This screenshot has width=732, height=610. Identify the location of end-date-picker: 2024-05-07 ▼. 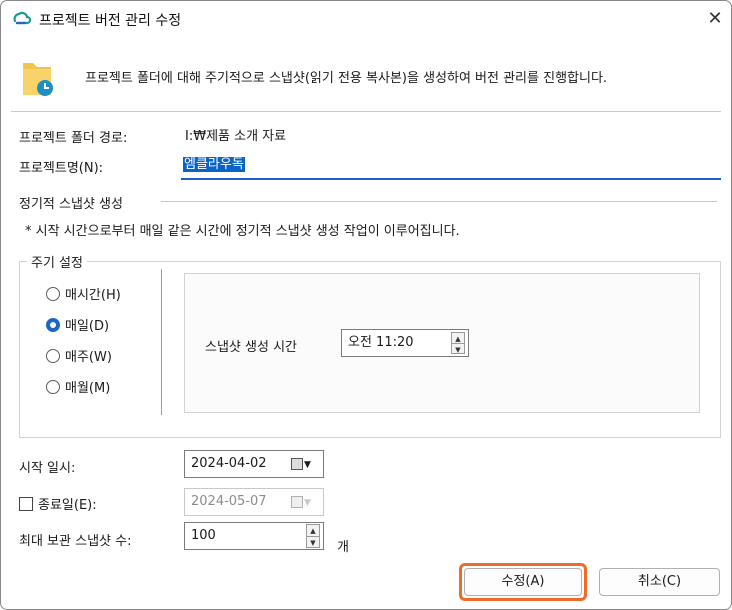
(254, 502).